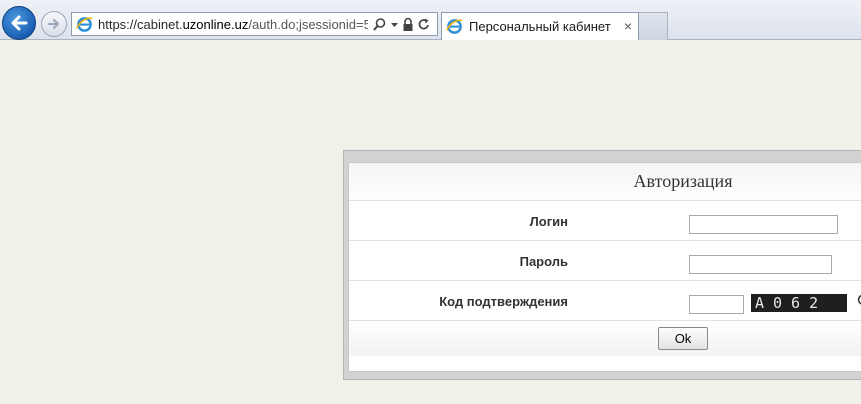 Image resolution: width=861 pixels, height=404 pixels. I want to click on search-icon, so click(379, 24).